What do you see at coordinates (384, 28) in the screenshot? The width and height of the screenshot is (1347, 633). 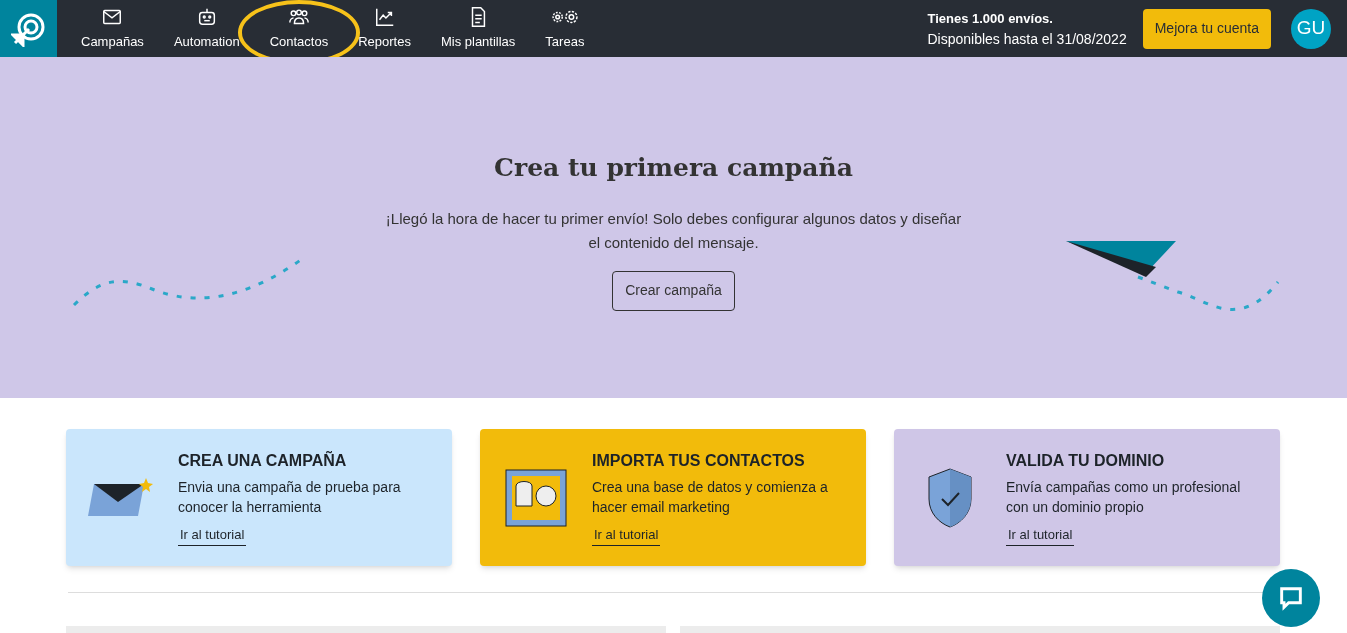 I see `nav-tab: Reportes` at bounding box center [384, 28].